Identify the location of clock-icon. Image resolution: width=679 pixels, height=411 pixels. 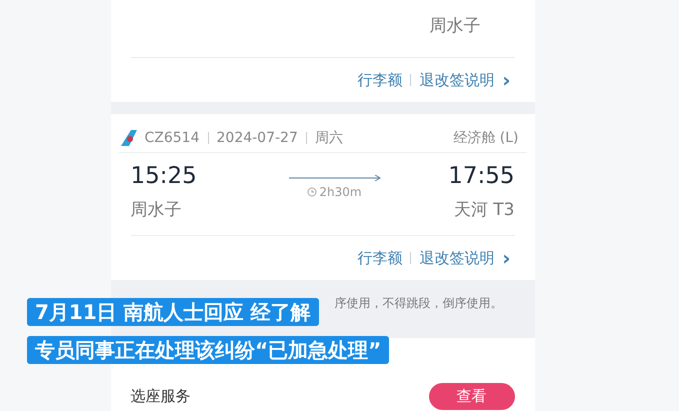
(312, 192).